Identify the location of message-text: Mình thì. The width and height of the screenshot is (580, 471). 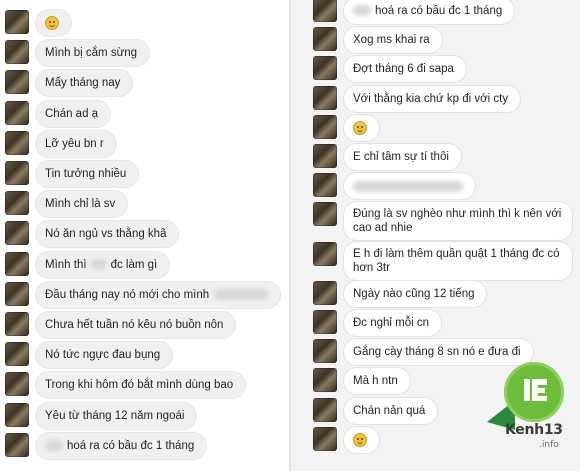
(66, 264).